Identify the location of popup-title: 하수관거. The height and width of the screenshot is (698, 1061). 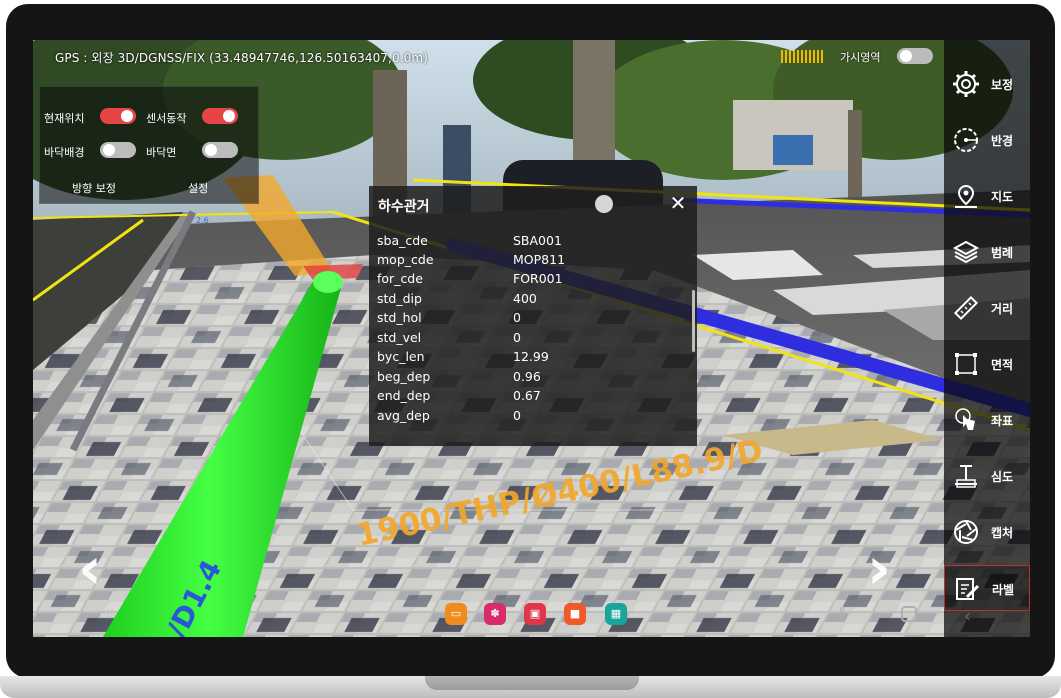
(404, 207).